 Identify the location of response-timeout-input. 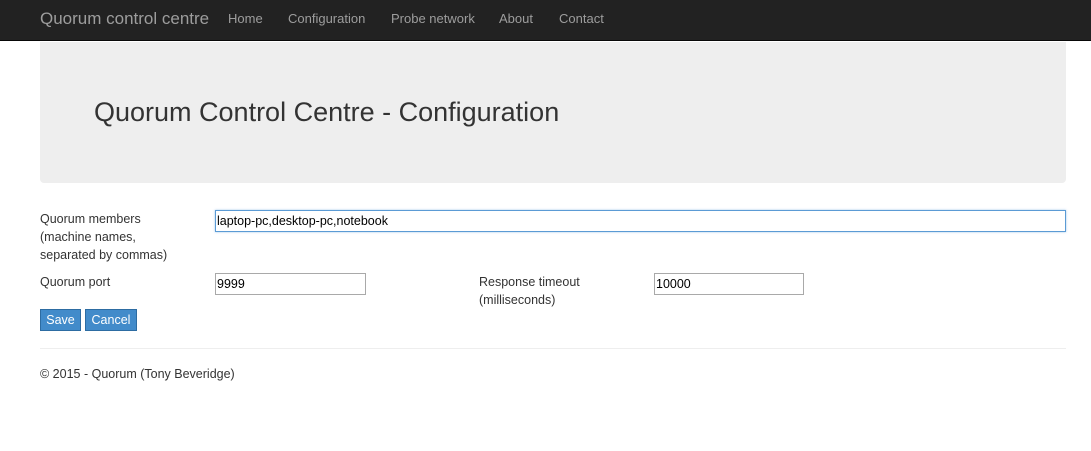
(729, 284).